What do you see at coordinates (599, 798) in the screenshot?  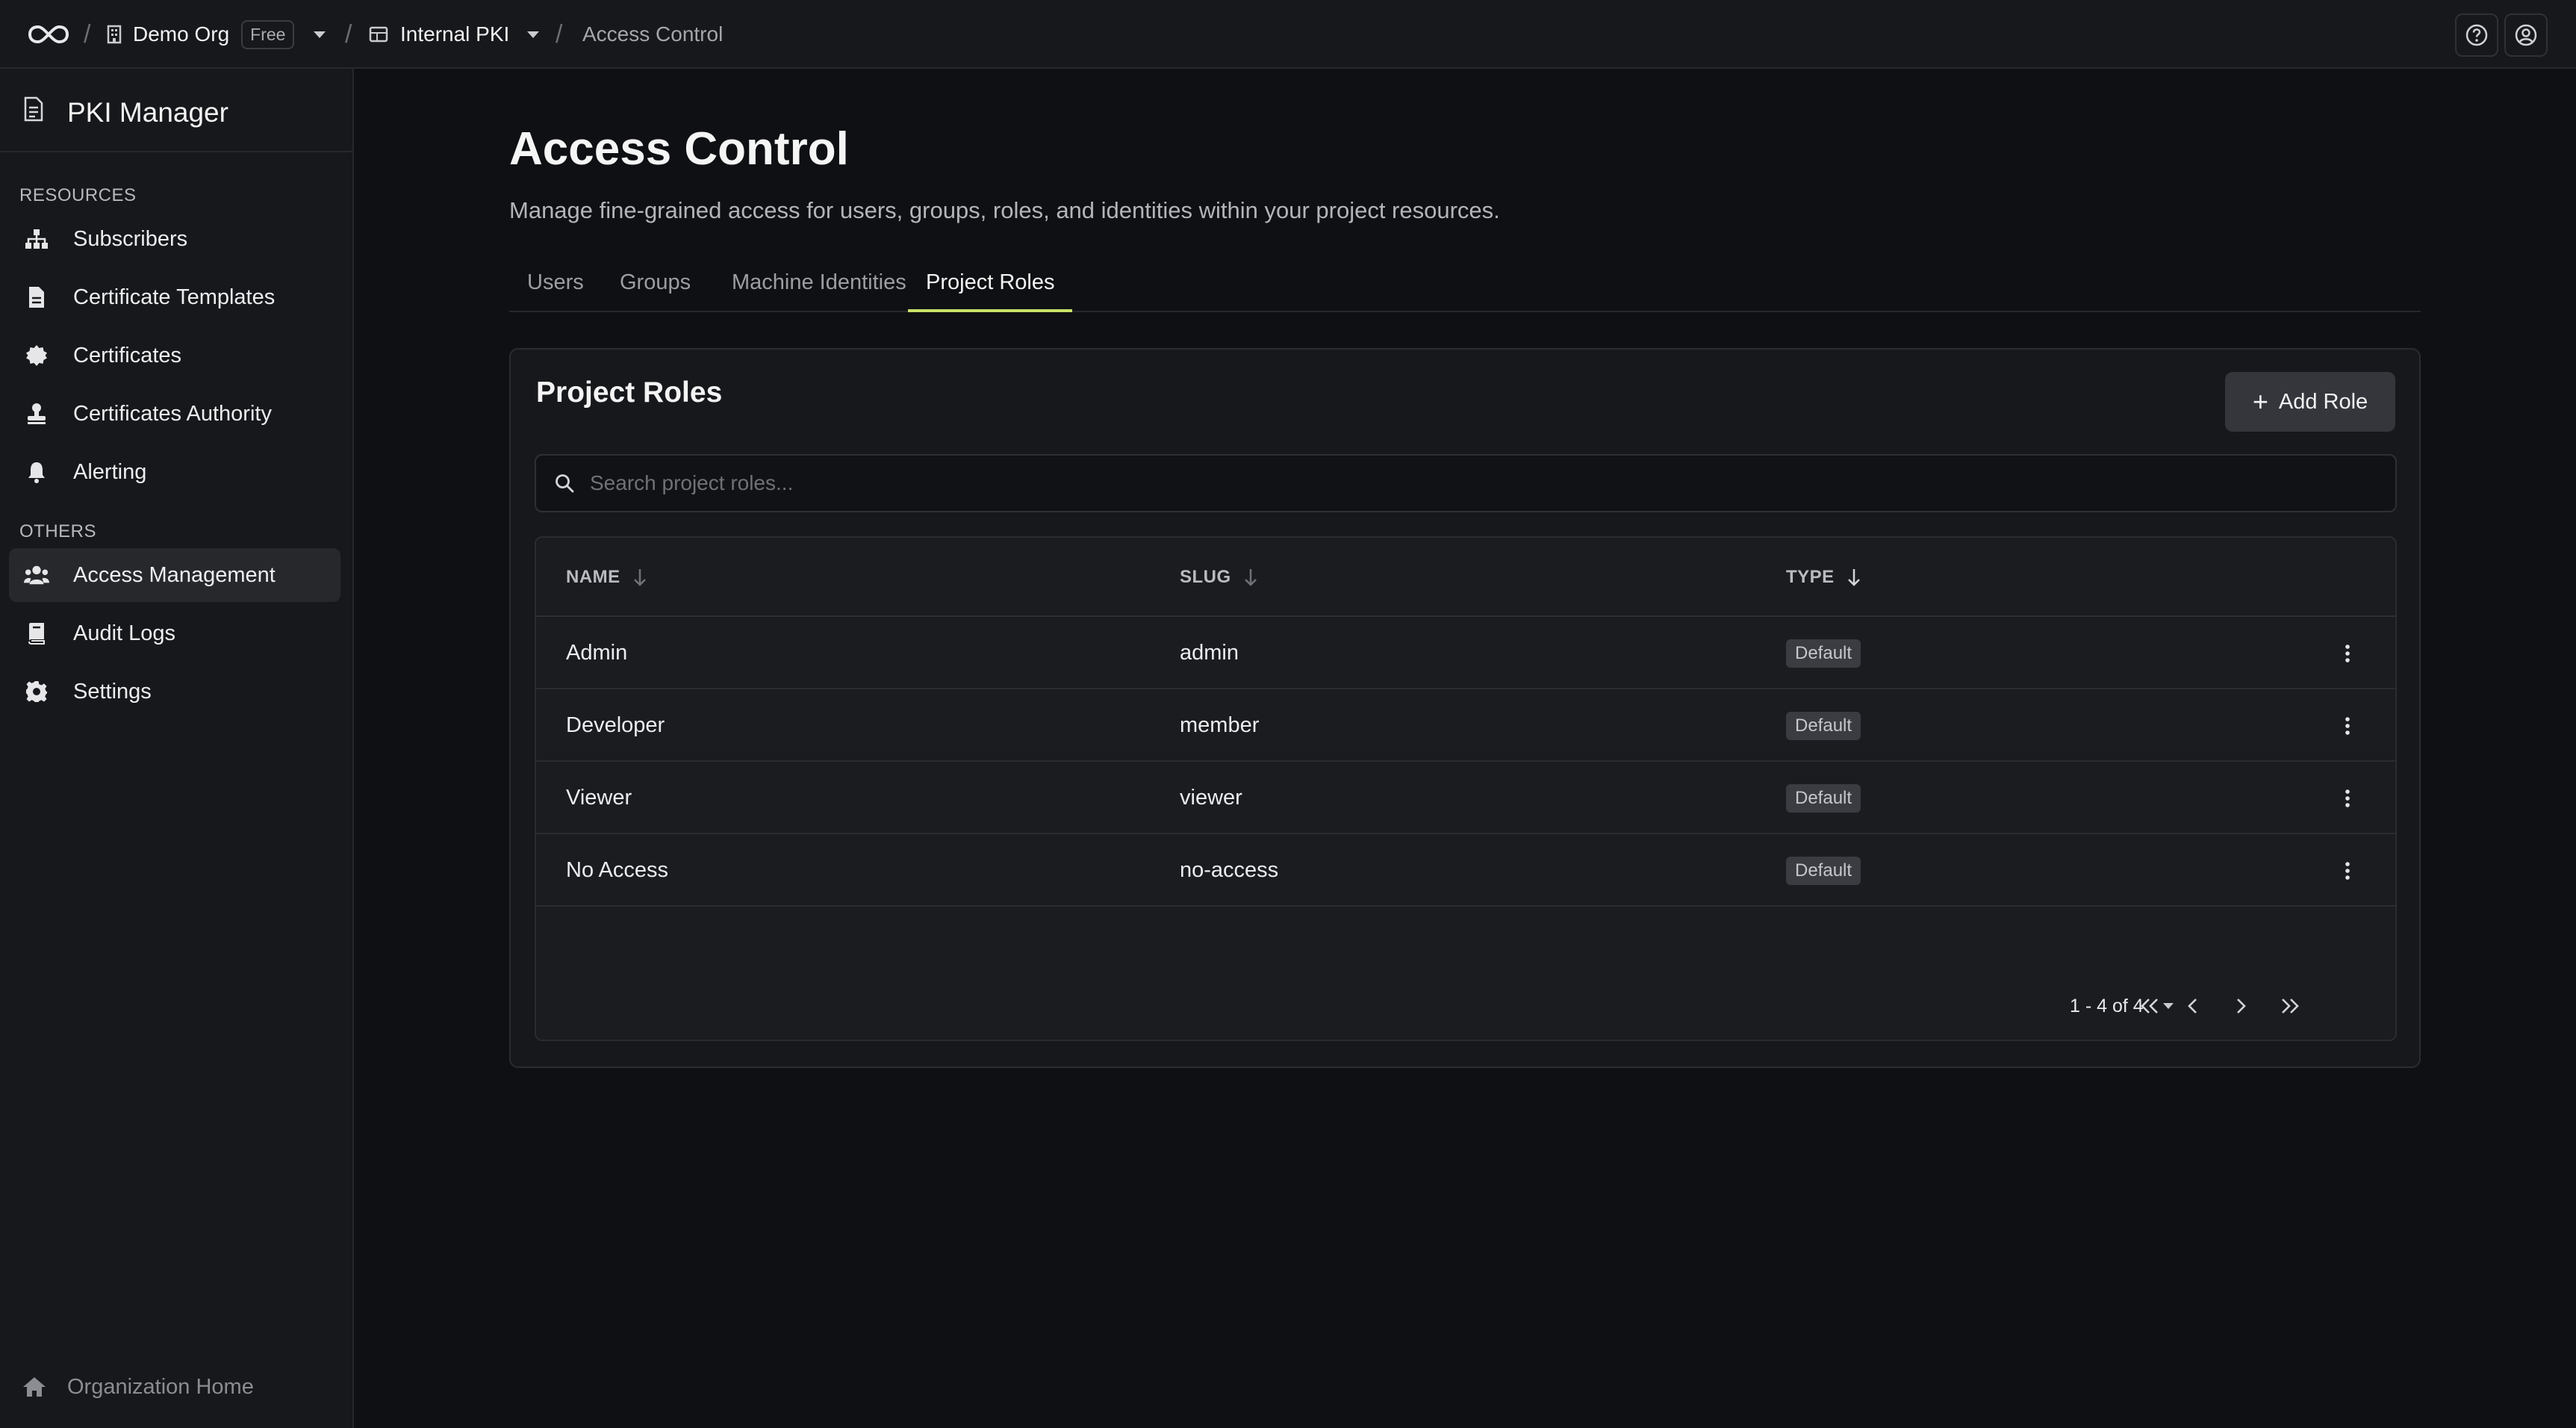 I see `role-name: Viewer` at bounding box center [599, 798].